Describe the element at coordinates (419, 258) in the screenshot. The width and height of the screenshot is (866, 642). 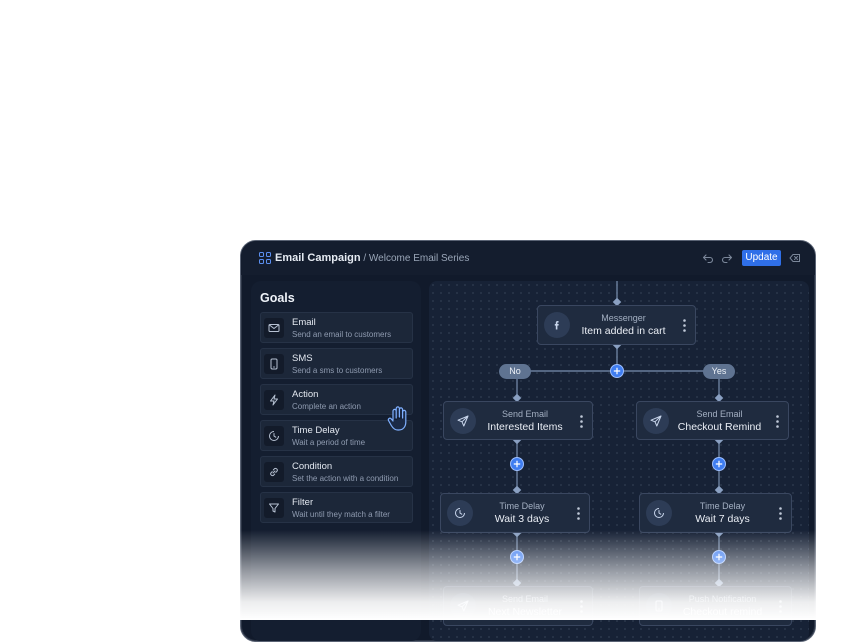
I see `breadcrumb-current: Welcome Email Series` at that location.